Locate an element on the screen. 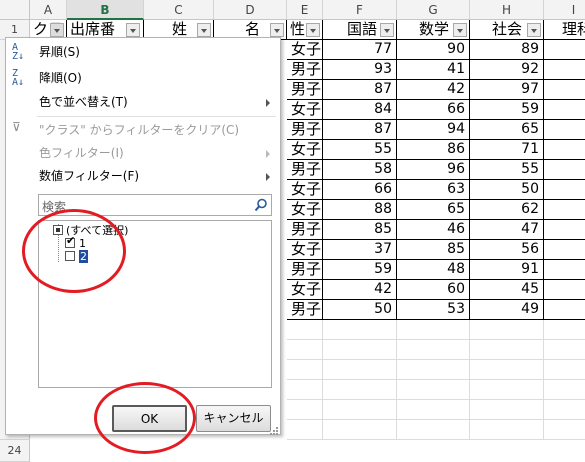  ok-button: OK is located at coordinates (149, 418).